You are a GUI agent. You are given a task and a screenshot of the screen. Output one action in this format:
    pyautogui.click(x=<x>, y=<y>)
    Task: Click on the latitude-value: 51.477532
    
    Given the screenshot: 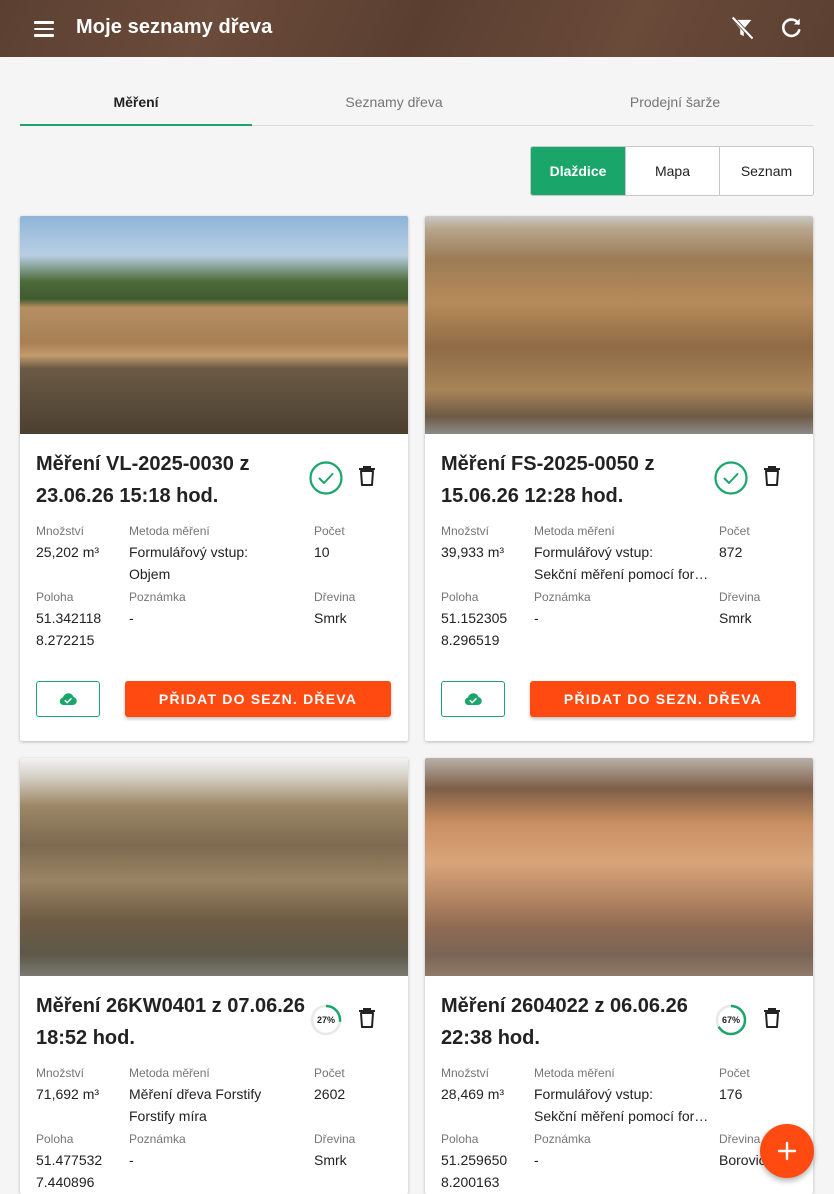 What is the action you would take?
    pyautogui.click(x=69, y=1160)
    